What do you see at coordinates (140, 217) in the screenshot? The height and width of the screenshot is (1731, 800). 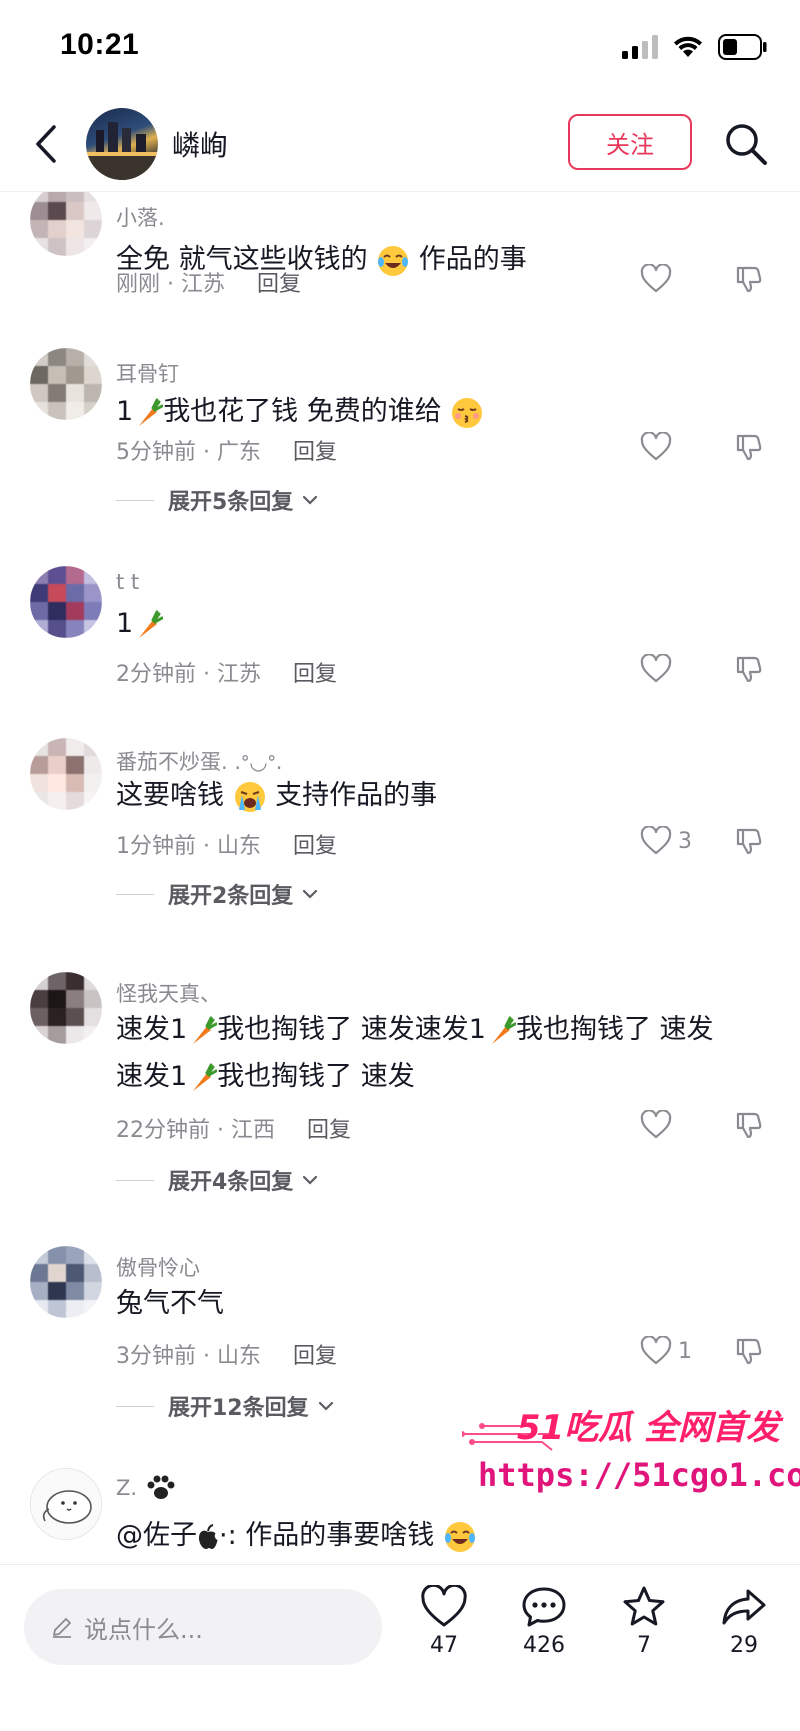 I see `comment-username: 小落.` at bounding box center [140, 217].